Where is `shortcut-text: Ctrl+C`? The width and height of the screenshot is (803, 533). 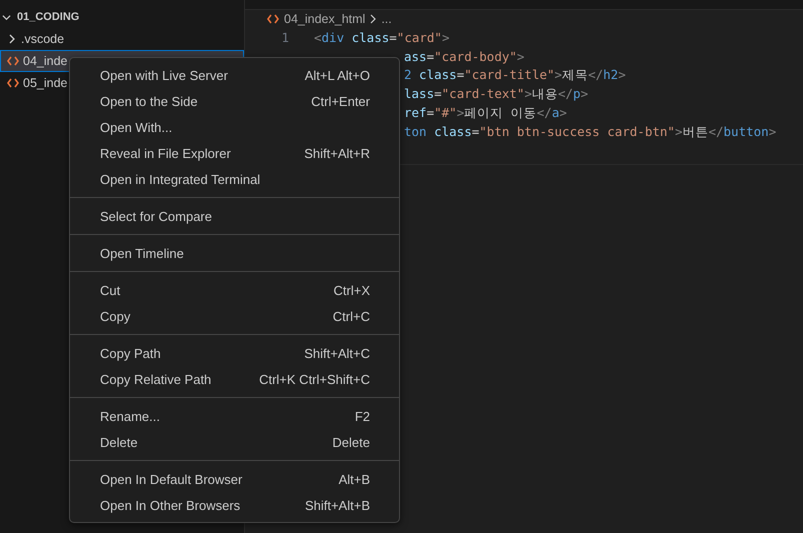
shortcut-text: Ctrl+C is located at coordinates (351, 316).